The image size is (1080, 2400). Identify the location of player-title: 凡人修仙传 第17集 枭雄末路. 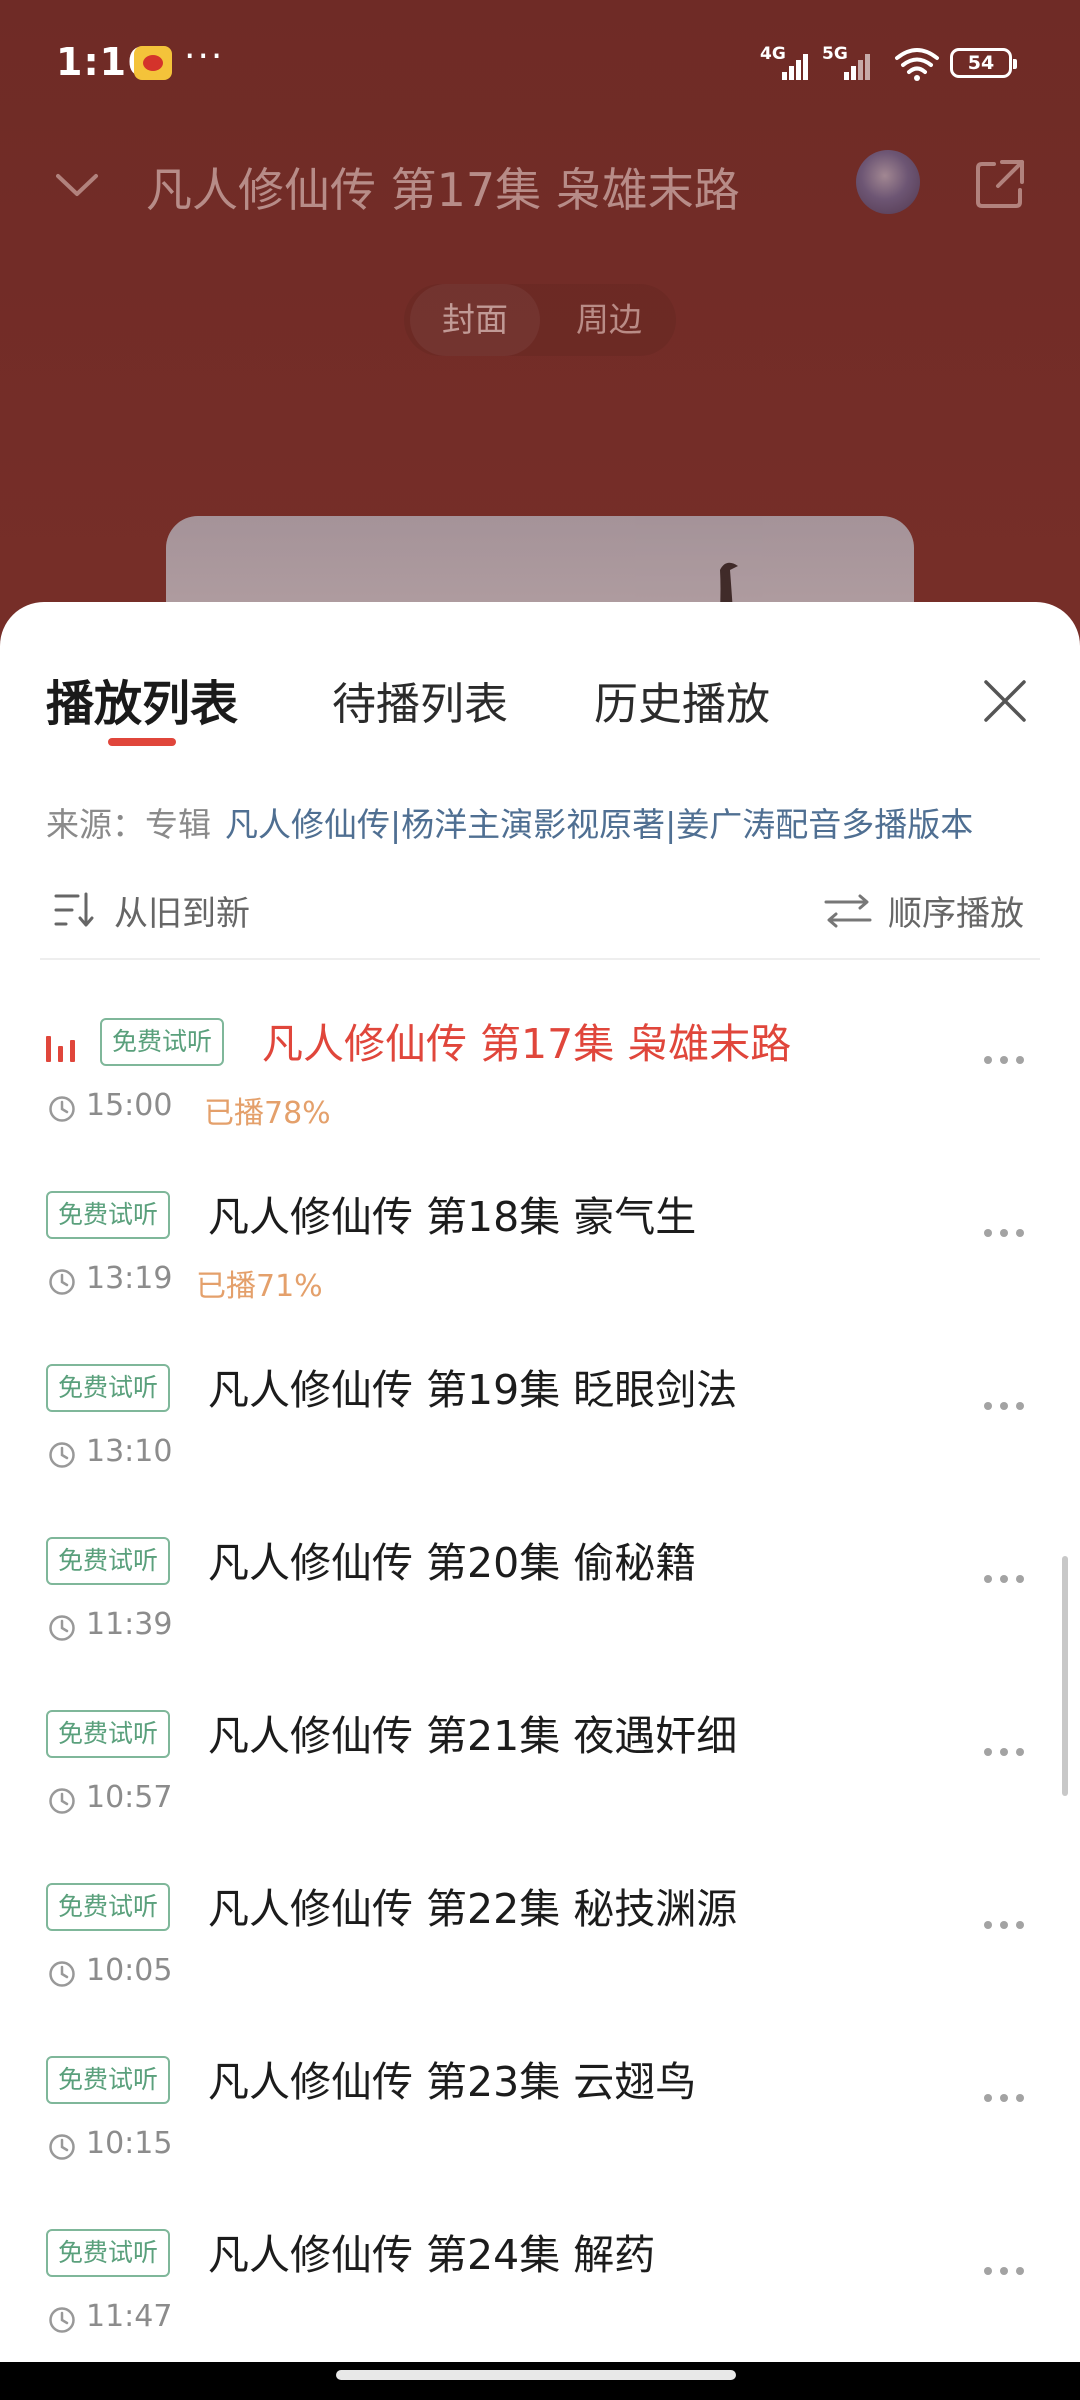
(443, 190).